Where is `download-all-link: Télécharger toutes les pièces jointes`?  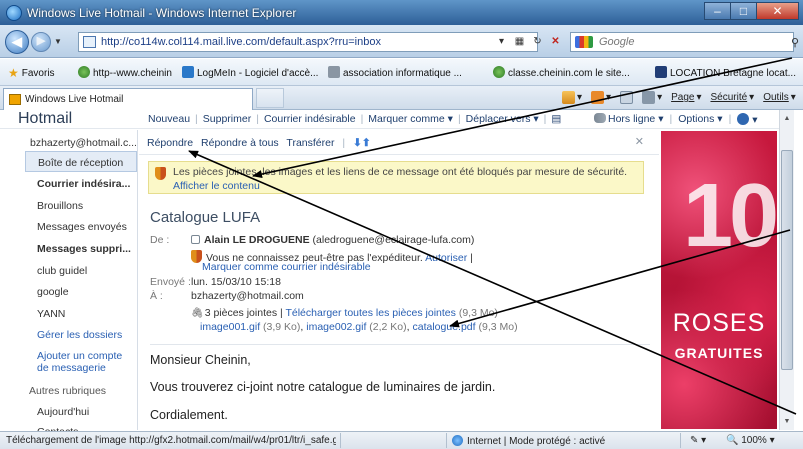 download-all-link: Télécharger toutes les pièces jointes is located at coordinates (370, 313).